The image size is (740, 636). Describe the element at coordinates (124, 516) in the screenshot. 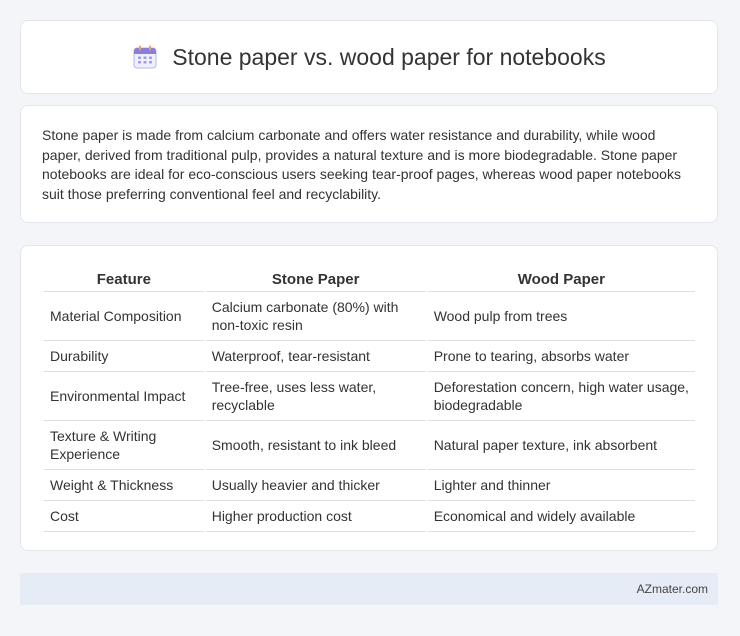

I see `feature-cell: Cost` at that location.